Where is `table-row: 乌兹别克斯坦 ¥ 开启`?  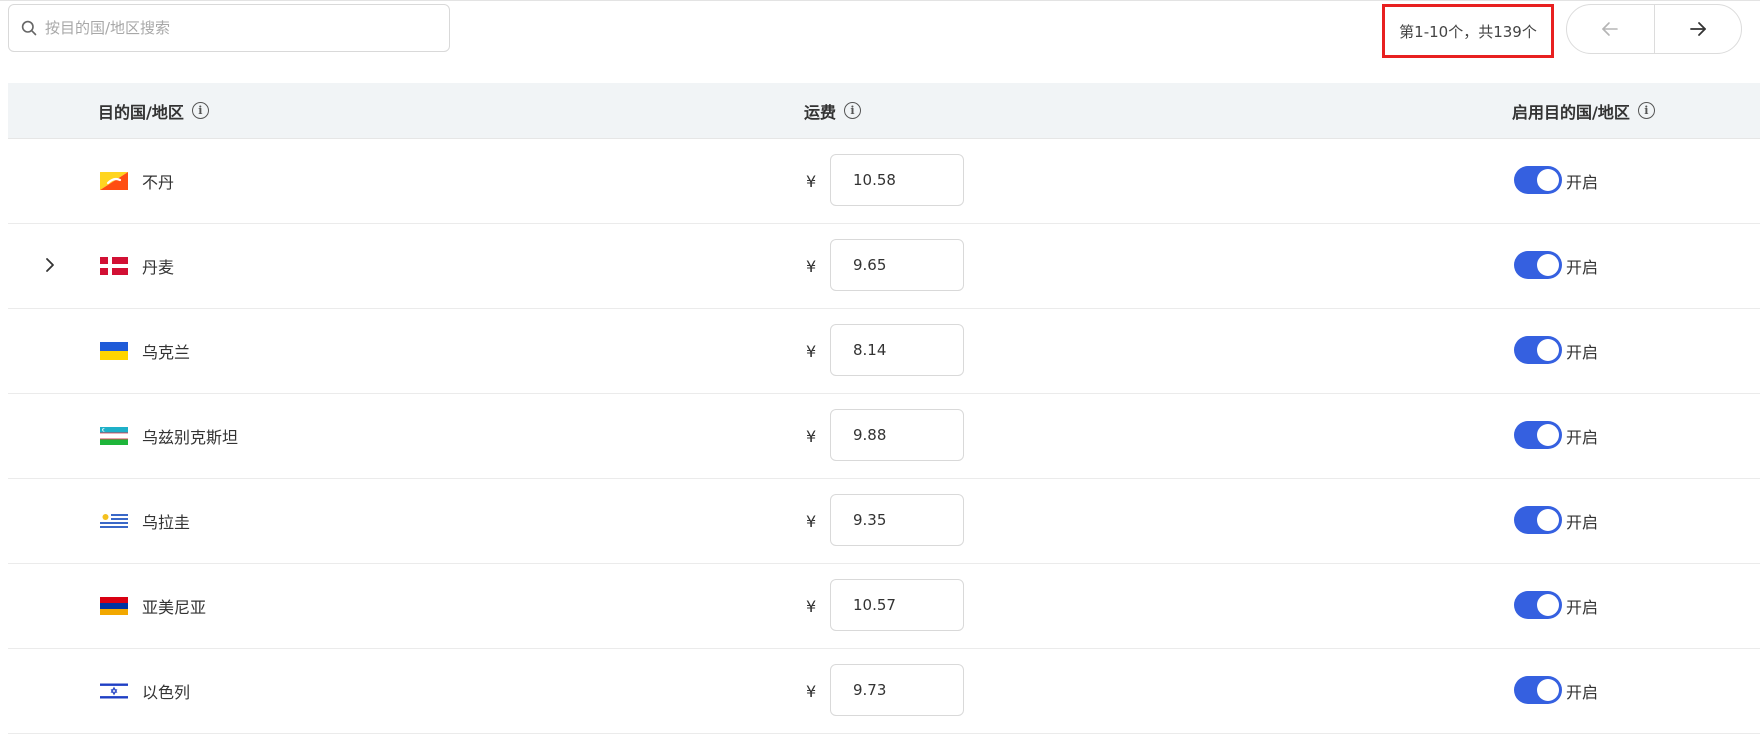
table-row: 乌兹别克斯坦 ¥ 开启 is located at coordinates (884, 436).